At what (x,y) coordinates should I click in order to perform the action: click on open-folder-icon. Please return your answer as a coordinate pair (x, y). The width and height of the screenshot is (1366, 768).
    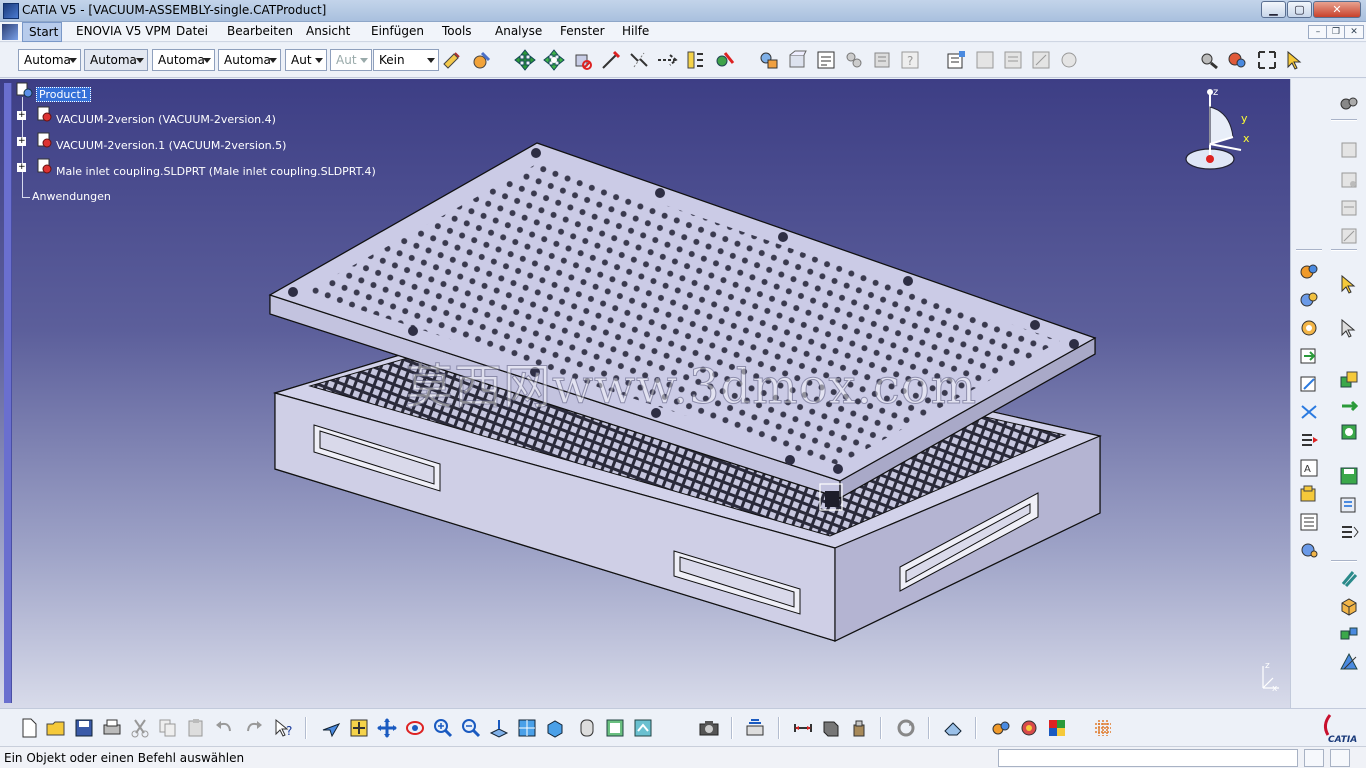
    Looking at the image, I should click on (56, 728).